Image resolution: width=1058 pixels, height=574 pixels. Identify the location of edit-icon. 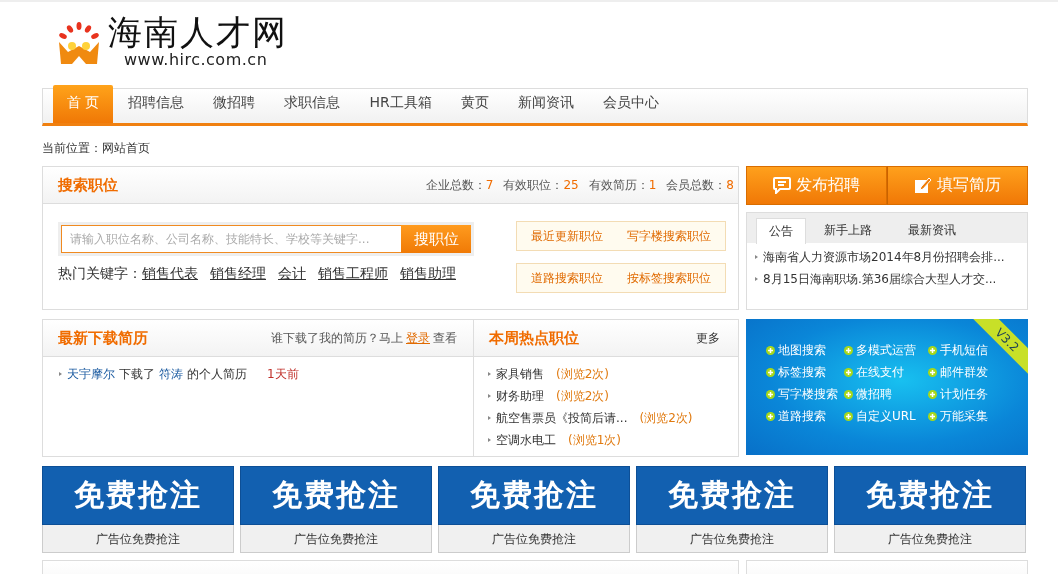
(923, 185).